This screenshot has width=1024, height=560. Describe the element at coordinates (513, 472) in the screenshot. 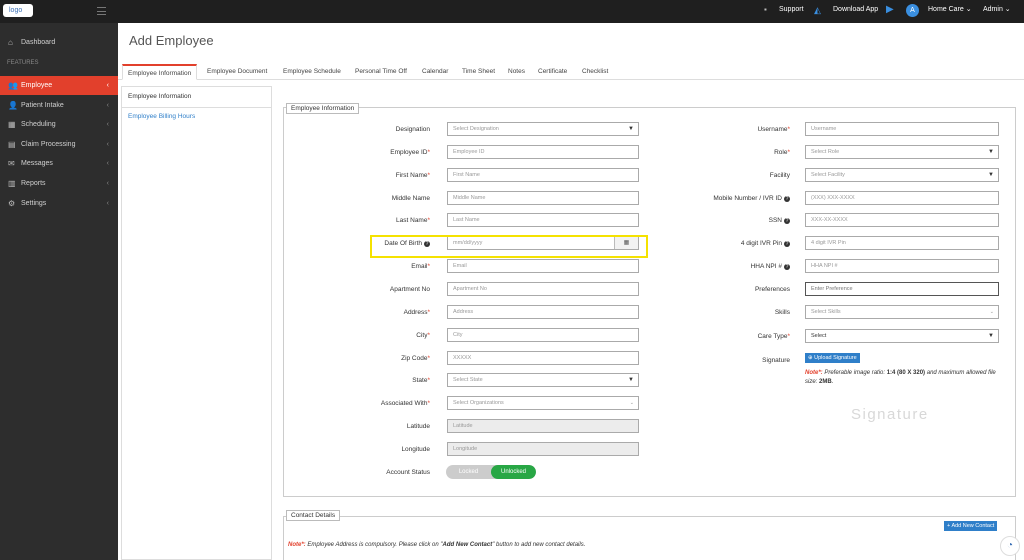

I see `toggle-unlocked: Unlocked` at that location.